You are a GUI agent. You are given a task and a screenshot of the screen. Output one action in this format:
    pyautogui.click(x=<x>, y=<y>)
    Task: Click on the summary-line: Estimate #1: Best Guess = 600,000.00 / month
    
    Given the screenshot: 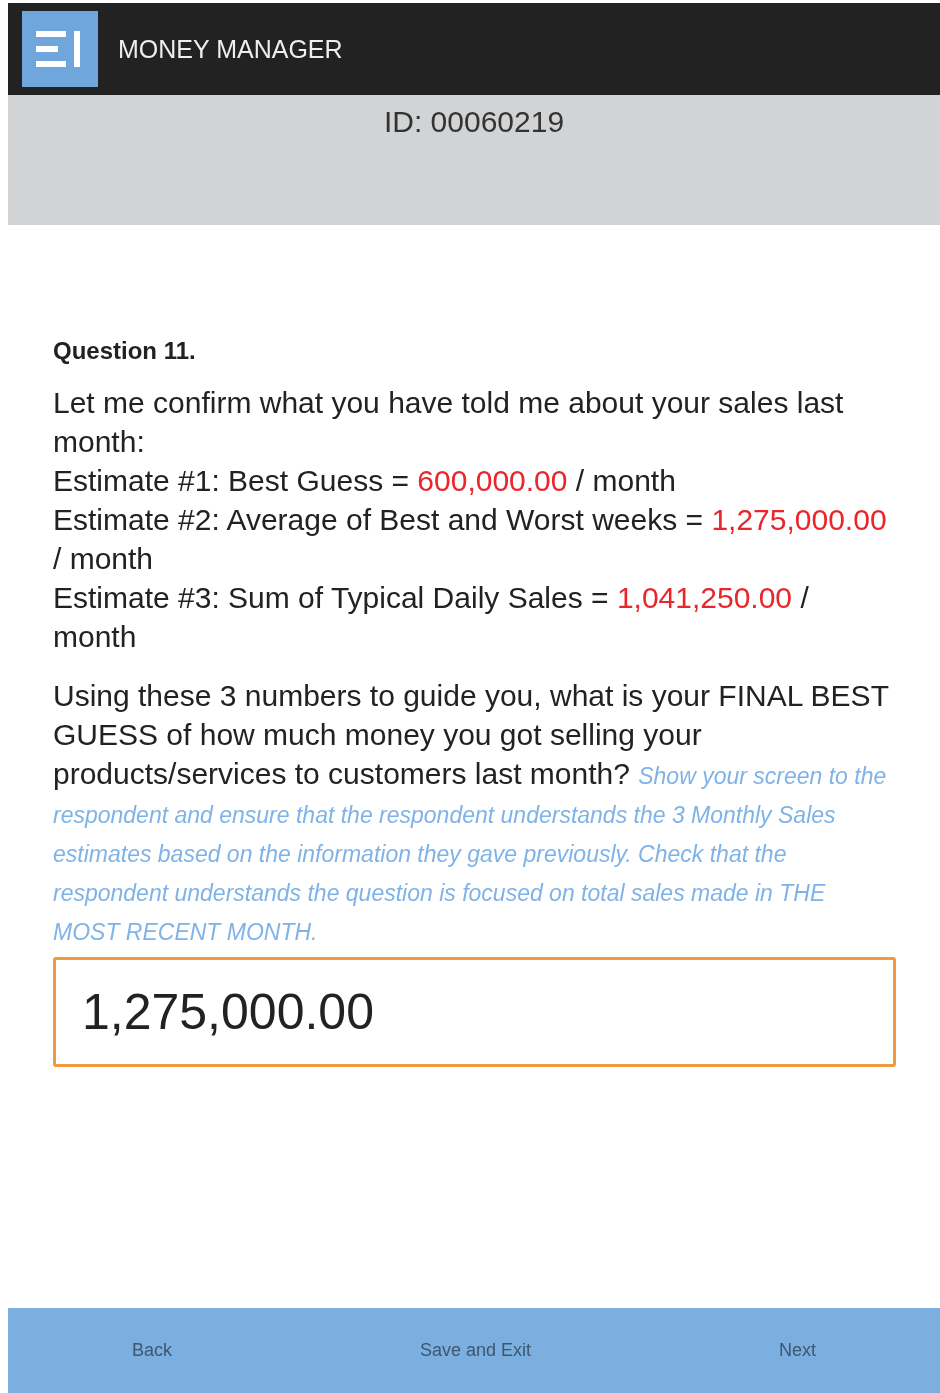 What is the action you would take?
    pyautogui.click(x=365, y=481)
    